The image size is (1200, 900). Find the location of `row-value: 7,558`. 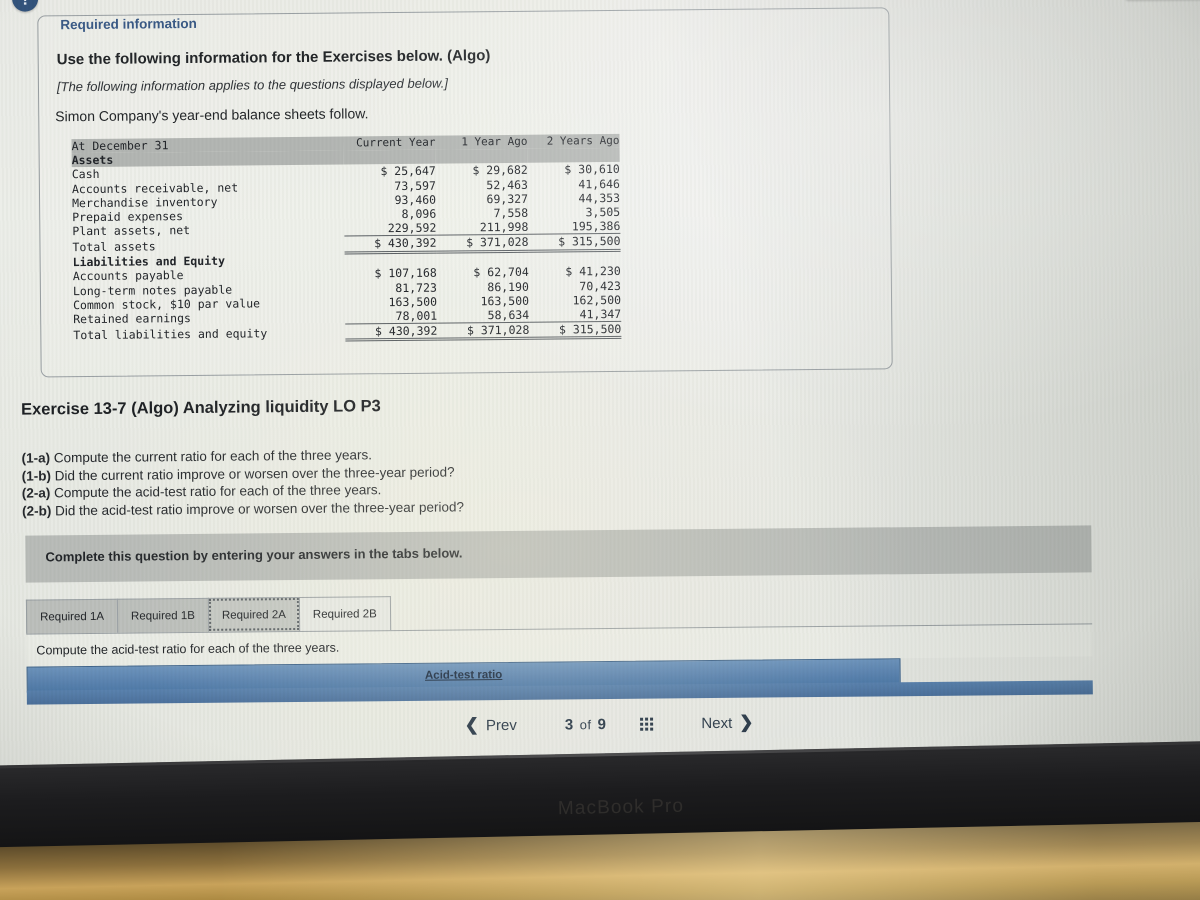

row-value: 7,558 is located at coordinates (511, 213).